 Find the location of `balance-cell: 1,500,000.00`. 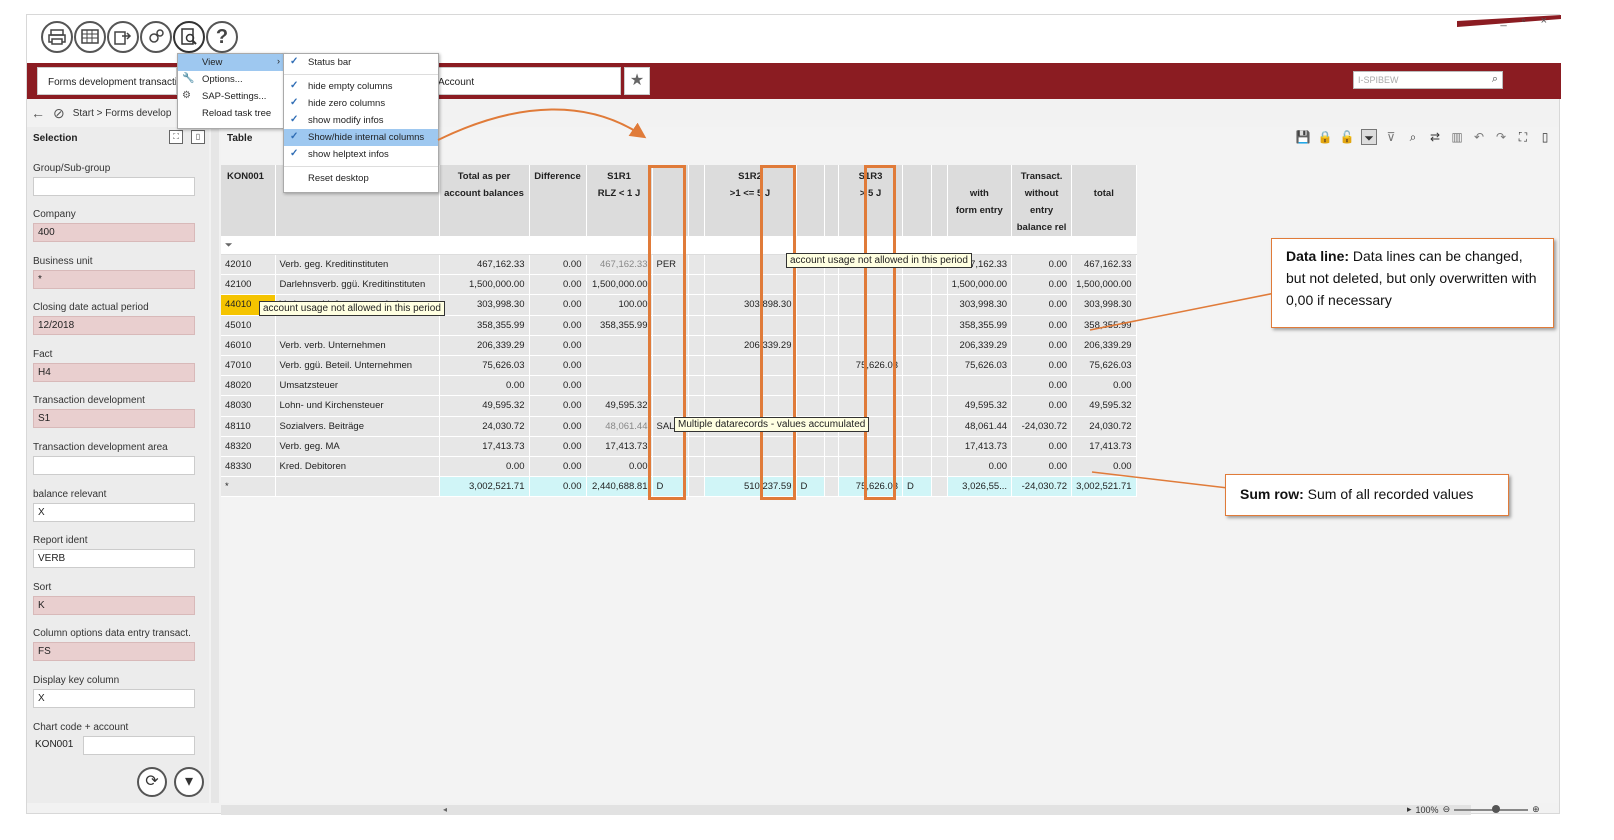

balance-cell: 1,500,000.00 is located at coordinates (484, 285).